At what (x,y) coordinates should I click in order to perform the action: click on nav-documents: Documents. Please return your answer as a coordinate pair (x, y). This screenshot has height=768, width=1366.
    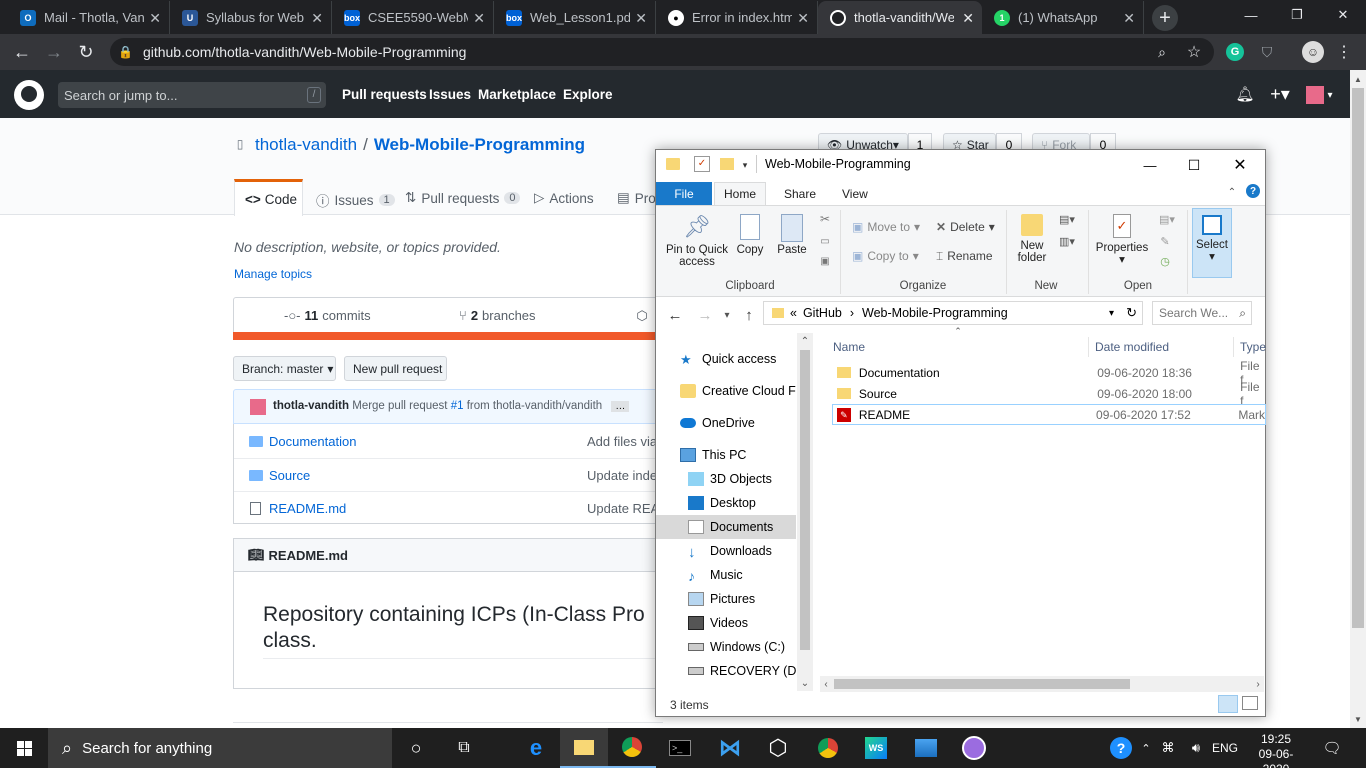
    Looking at the image, I should click on (726, 527).